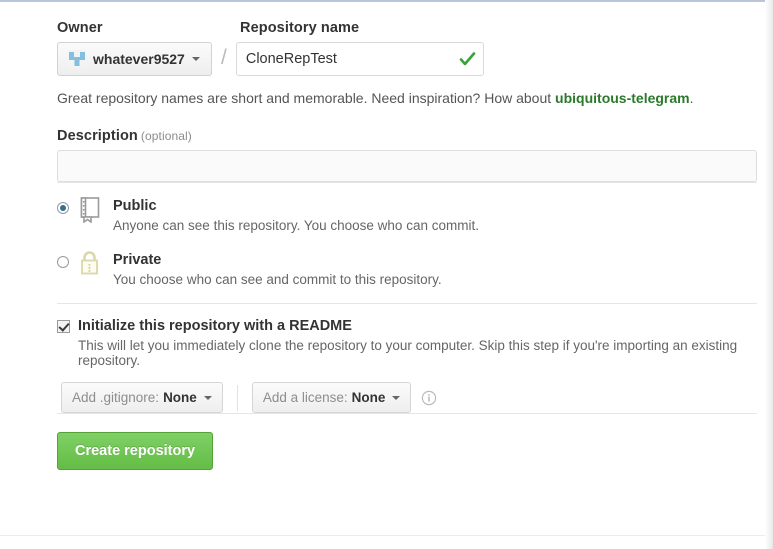  Describe the element at coordinates (407, 182) in the screenshot. I see `divider-visibility` at that location.